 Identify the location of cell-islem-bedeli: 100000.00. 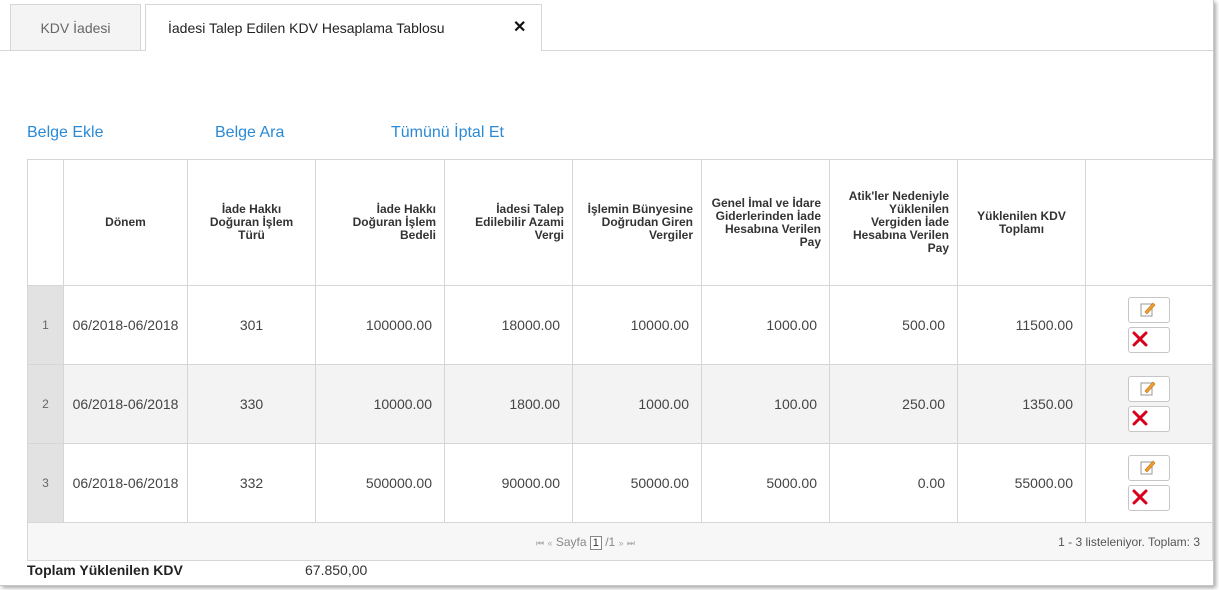
(380, 325).